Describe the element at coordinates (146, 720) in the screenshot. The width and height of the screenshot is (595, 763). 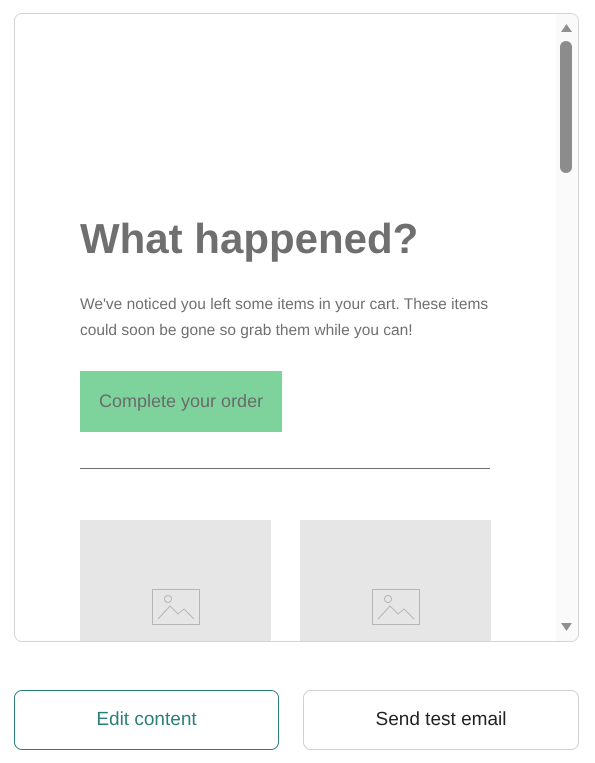
I see `edit-content-button: Edit content` at that location.